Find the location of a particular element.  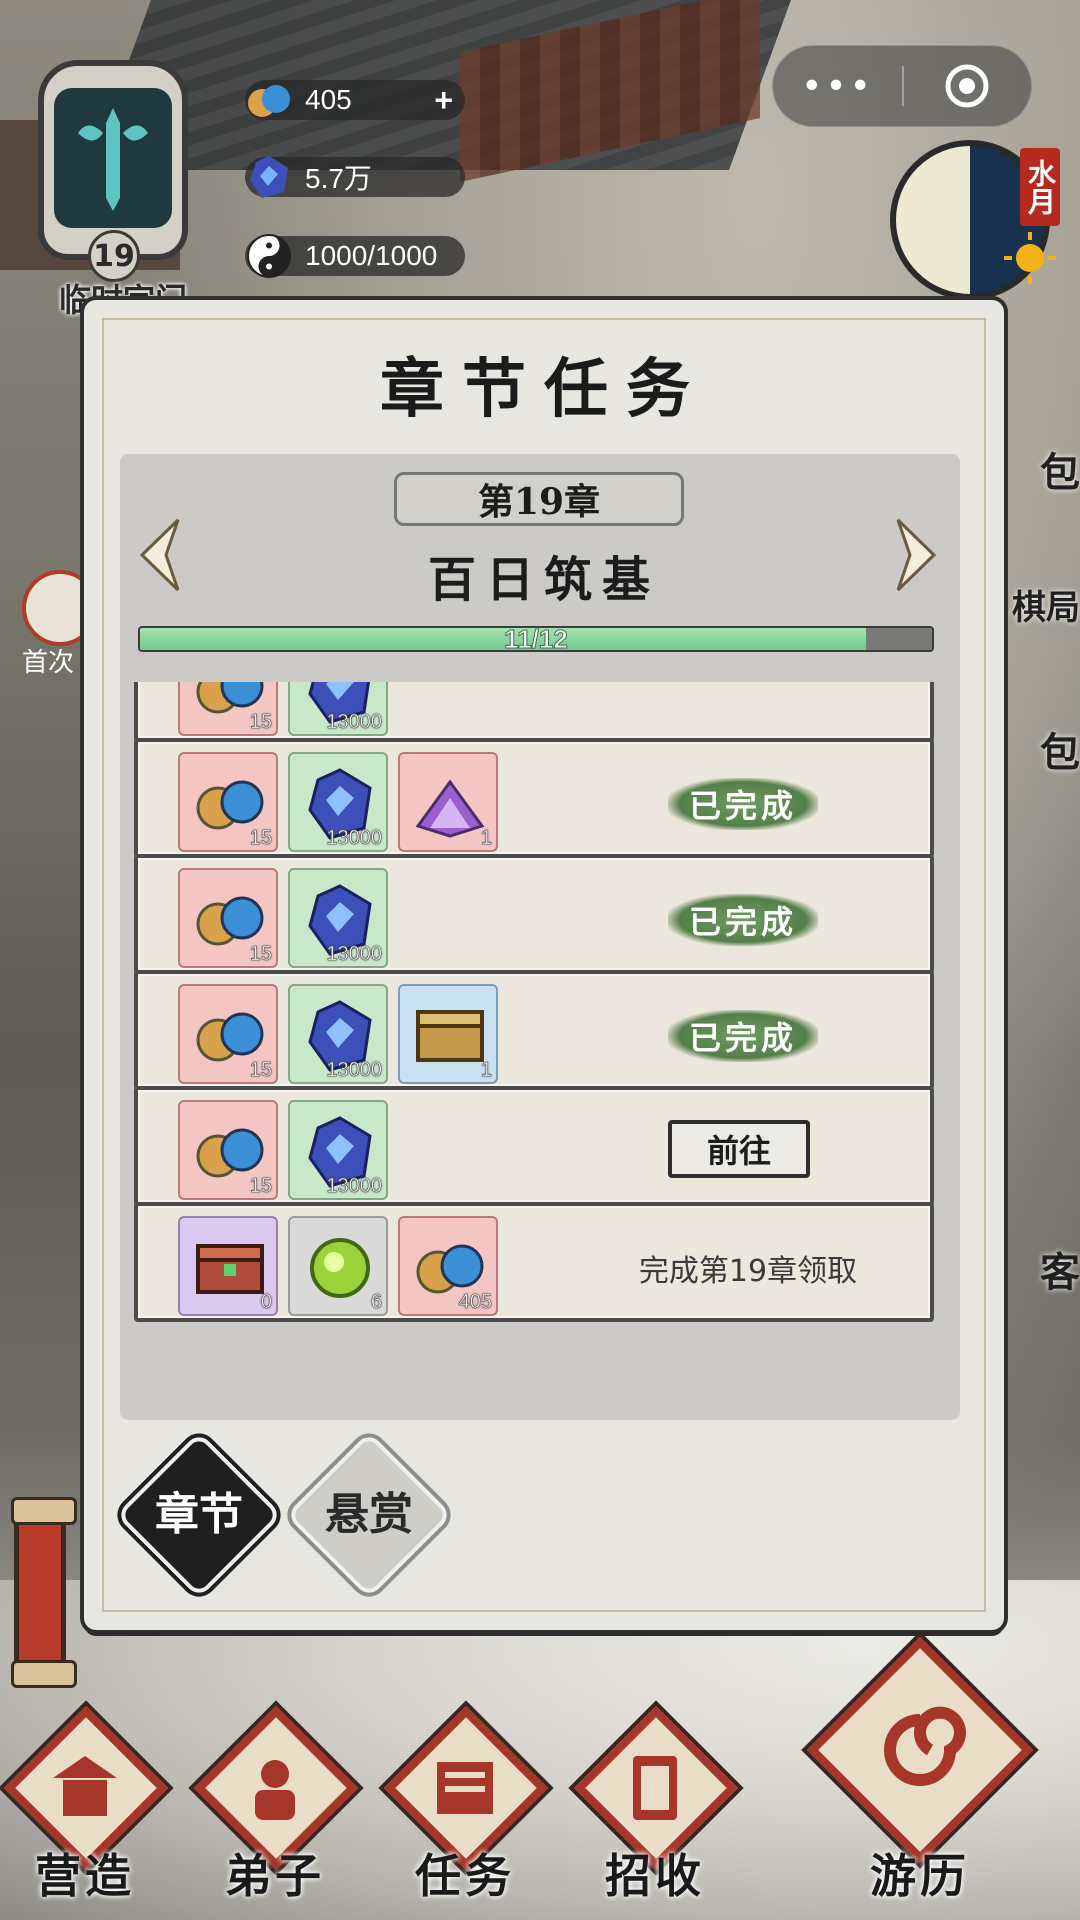

spirit-value: 405 is located at coordinates (328, 99).